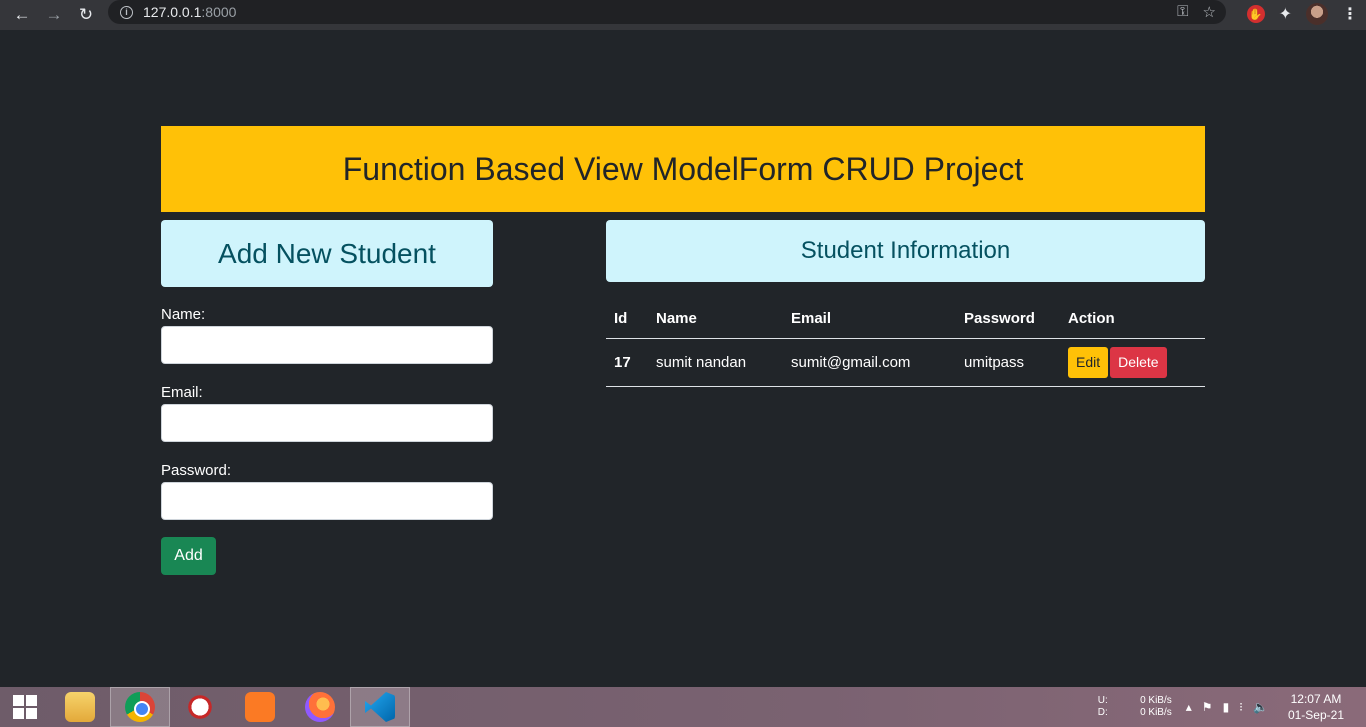 Image resolution: width=1366 pixels, height=727 pixels. What do you see at coordinates (1260, 707) in the screenshot?
I see `volume-icon: 🔈` at bounding box center [1260, 707].